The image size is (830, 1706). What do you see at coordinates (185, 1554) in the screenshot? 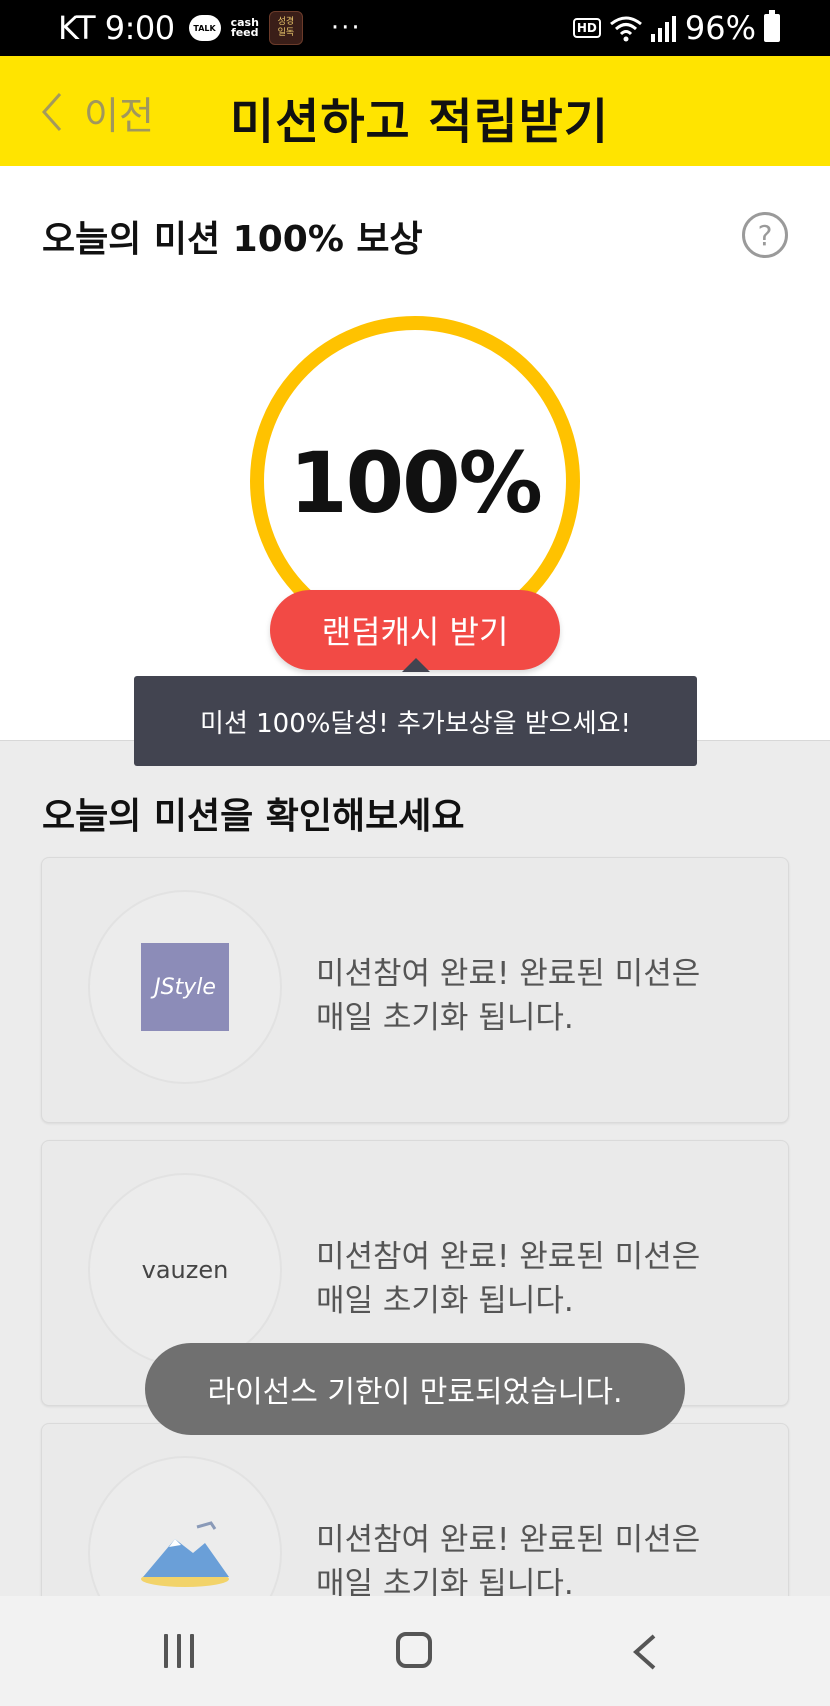
I see `mountain-logo-icon` at bounding box center [185, 1554].